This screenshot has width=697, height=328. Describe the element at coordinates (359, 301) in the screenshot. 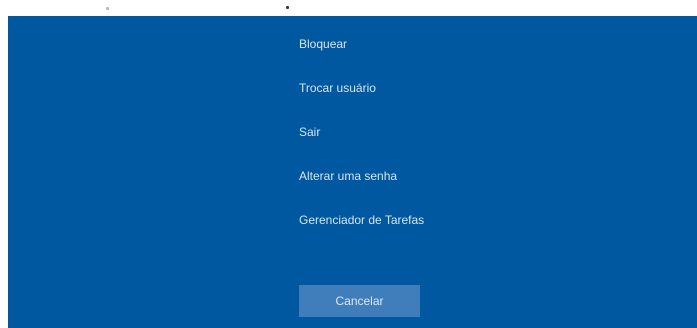

I see `cancel-button: Cancelar` at that location.